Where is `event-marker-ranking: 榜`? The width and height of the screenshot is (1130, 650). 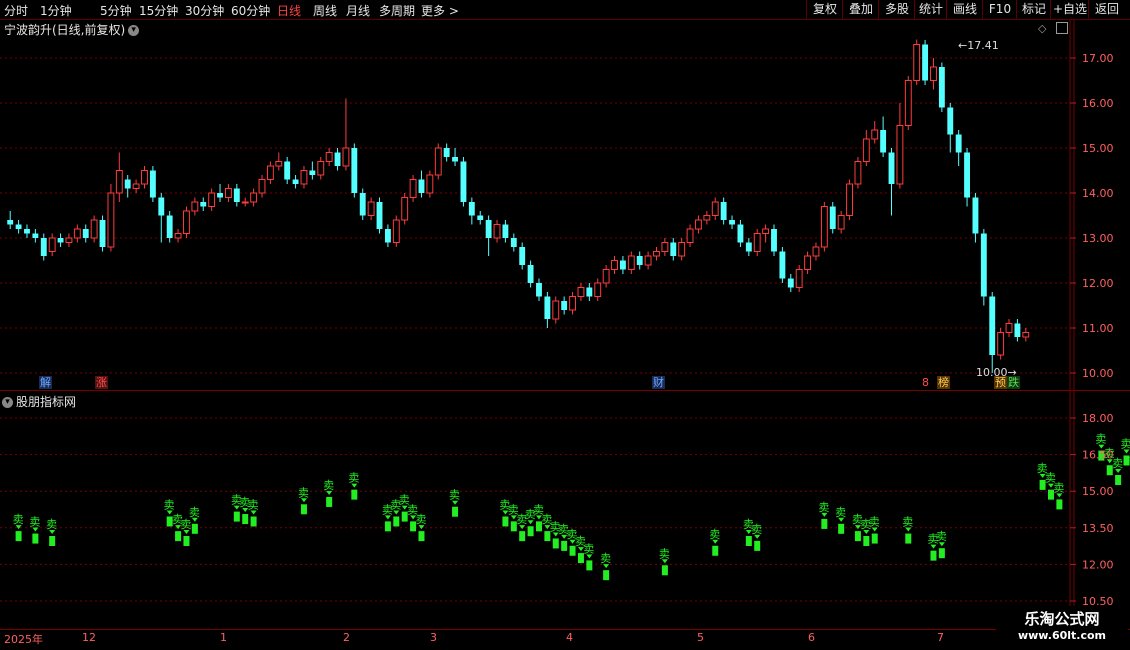 event-marker-ranking: 榜 is located at coordinates (943, 382).